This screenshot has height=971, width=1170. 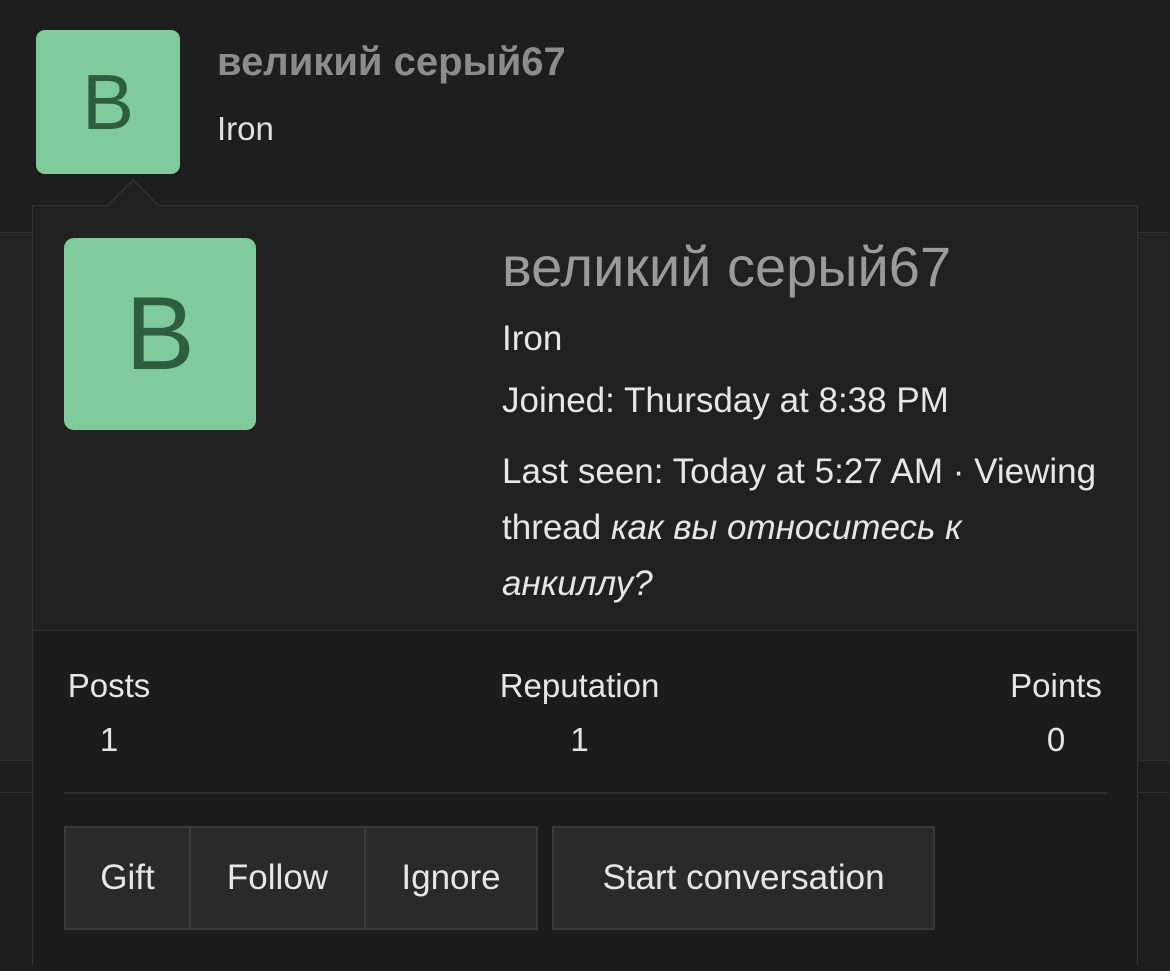 I want to click on ignore-button: Ignore, so click(x=451, y=878).